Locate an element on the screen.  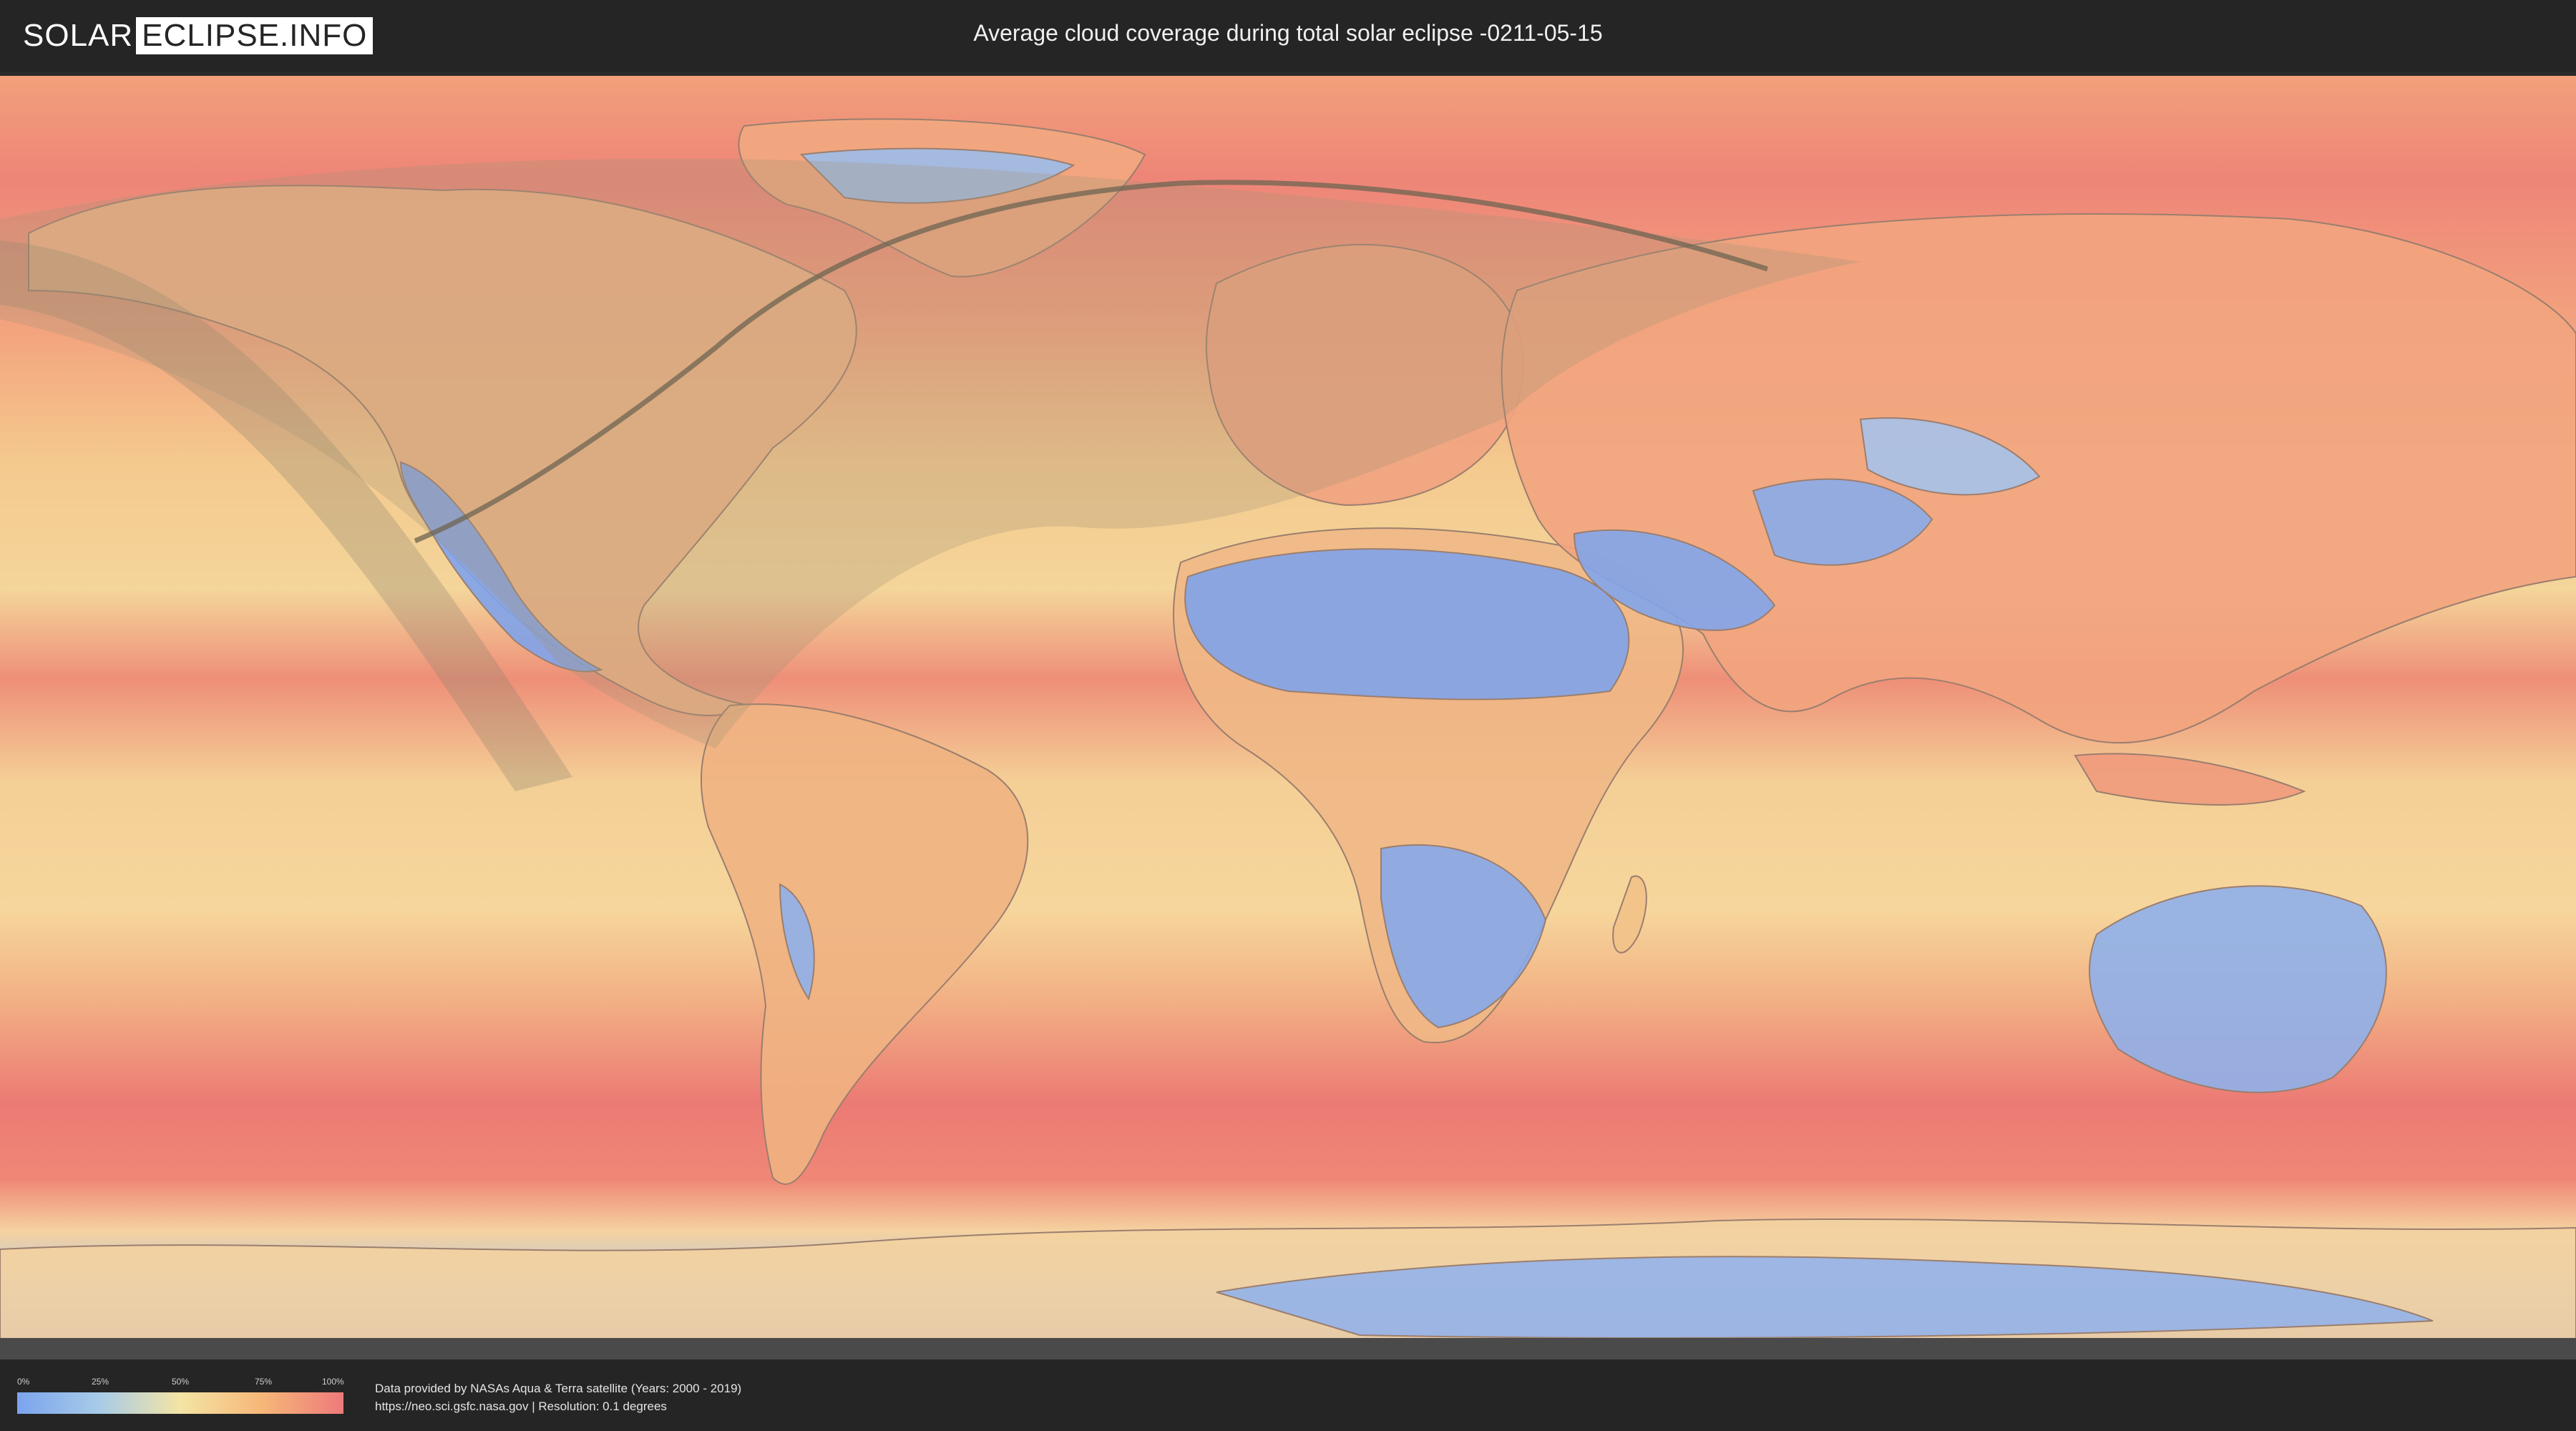
legend-color-bar is located at coordinates (180, 1403).